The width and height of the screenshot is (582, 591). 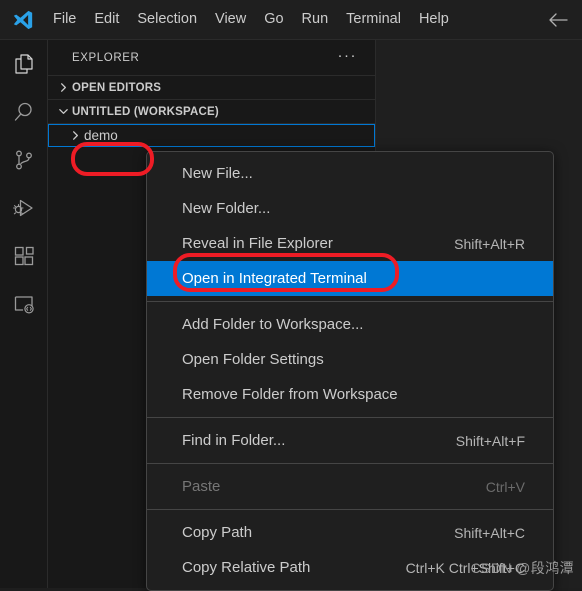 I want to click on menubar-item-terminal: Terminal, so click(x=373, y=19).